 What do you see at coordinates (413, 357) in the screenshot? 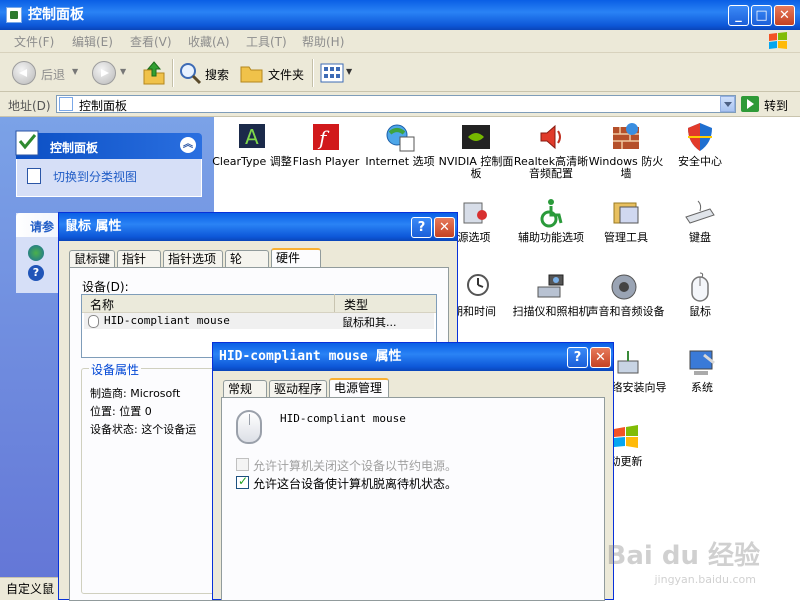
I see `hid-dialog-title-bar: HID-compliant mouse 属性 ? ✕` at bounding box center [413, 357].